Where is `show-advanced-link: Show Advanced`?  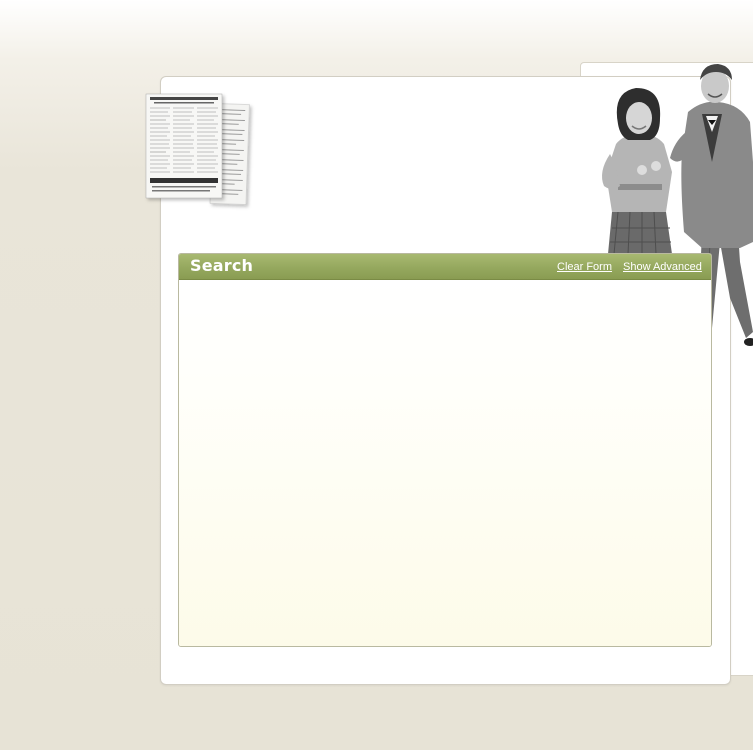
show-advanced-link: Show Advanced is located at coordinates (662, 267).